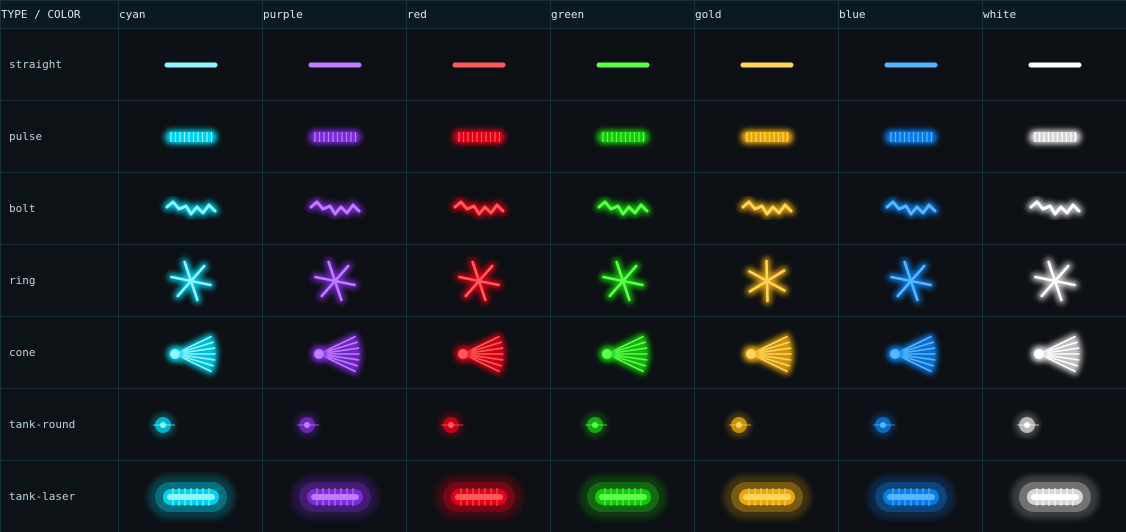 This screenshot has height=532, width=1126. Describe the element at coordinates (766, 14) in the screenshot. I see `column-header-gold: gold` at that location.